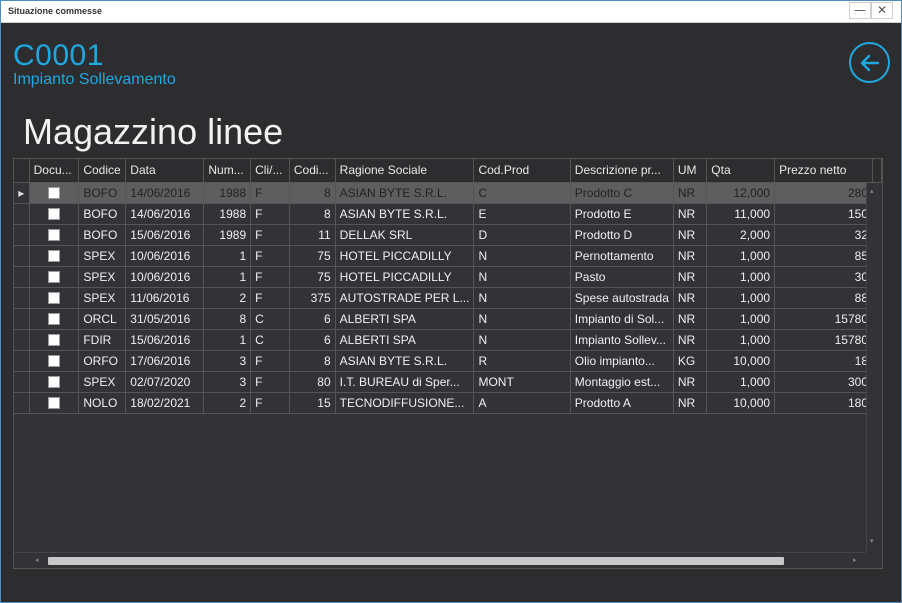 The height and width of the screenshot is (603, 902). What do you see at coordinates (405, 171) in the screenshot?
I see `column-header-ragione-sociale: Ragione Sociale` at bounding box center [405, 171].